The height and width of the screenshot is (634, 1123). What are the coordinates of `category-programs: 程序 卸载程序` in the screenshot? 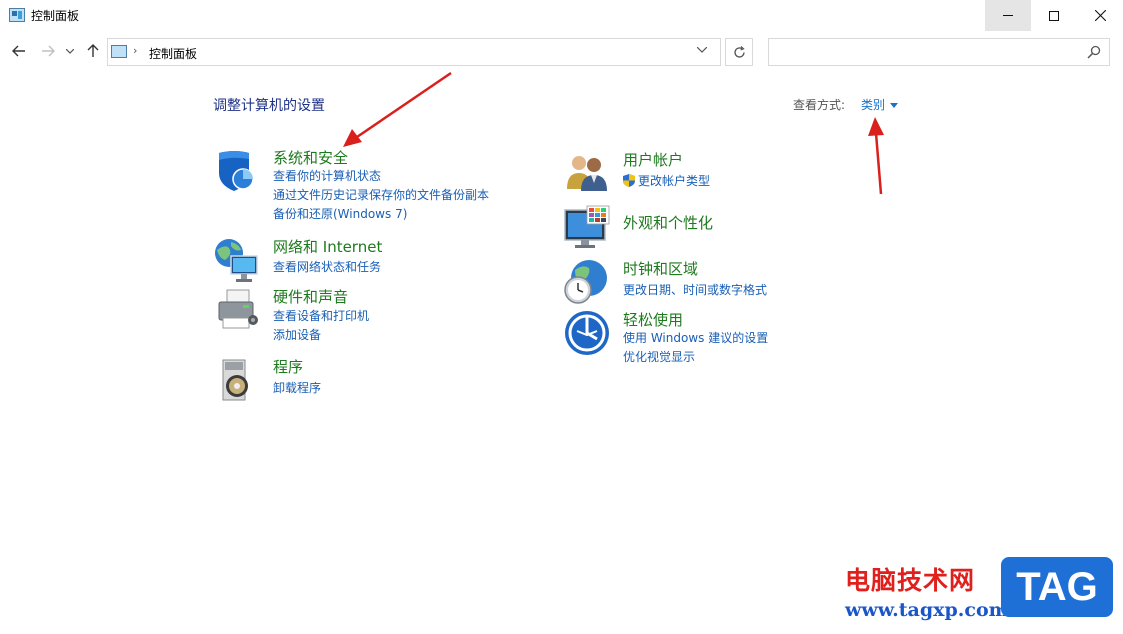 It's located at (373, 378).